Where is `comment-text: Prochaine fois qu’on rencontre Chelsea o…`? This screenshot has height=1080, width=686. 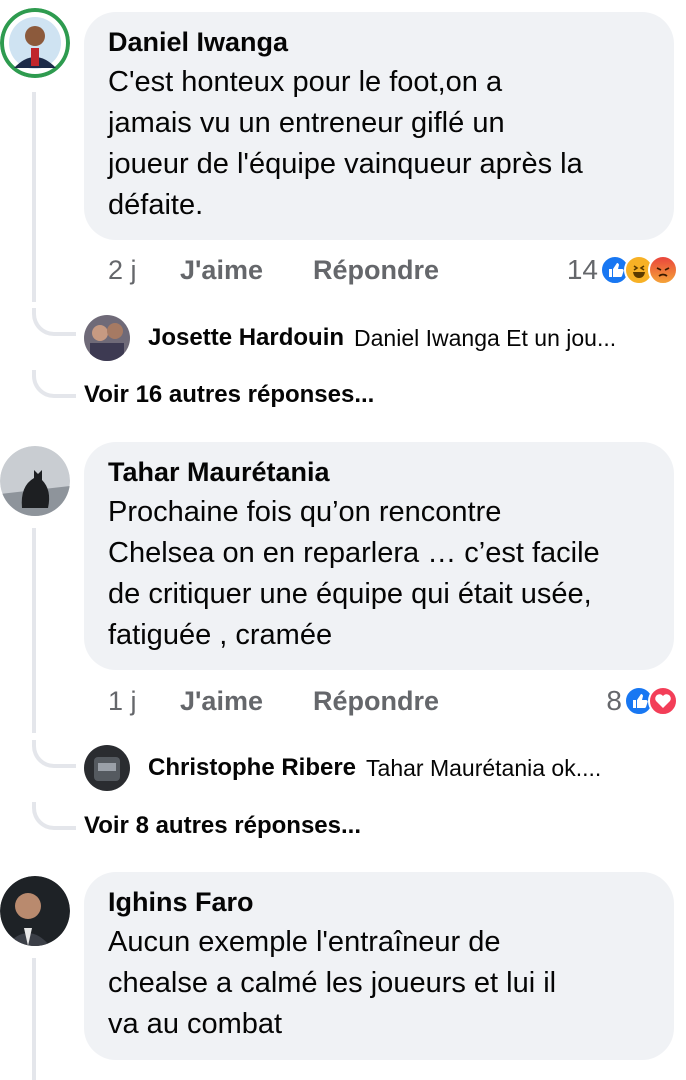
comment-text: Prochaine fois qu’on rencontre Chelsea o… is located at coordinates (354, 573).